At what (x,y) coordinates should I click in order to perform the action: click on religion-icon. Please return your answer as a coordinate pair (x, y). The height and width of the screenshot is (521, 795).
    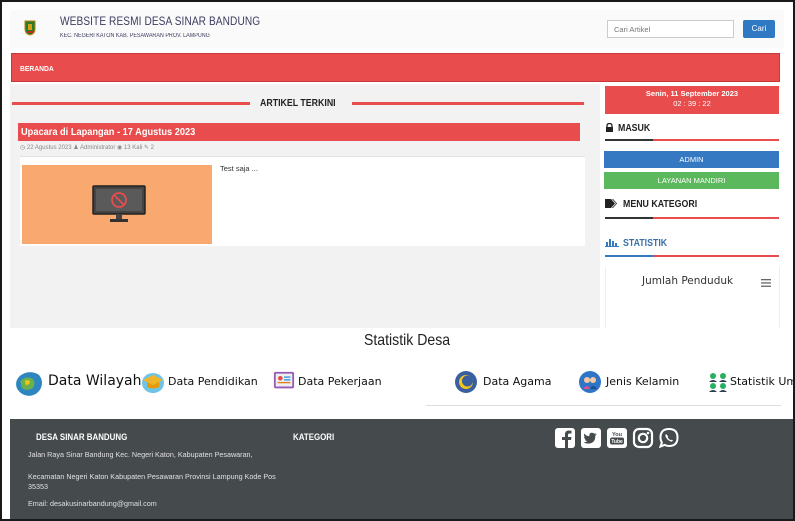
    Looking at the image, I should click on (466, 382).